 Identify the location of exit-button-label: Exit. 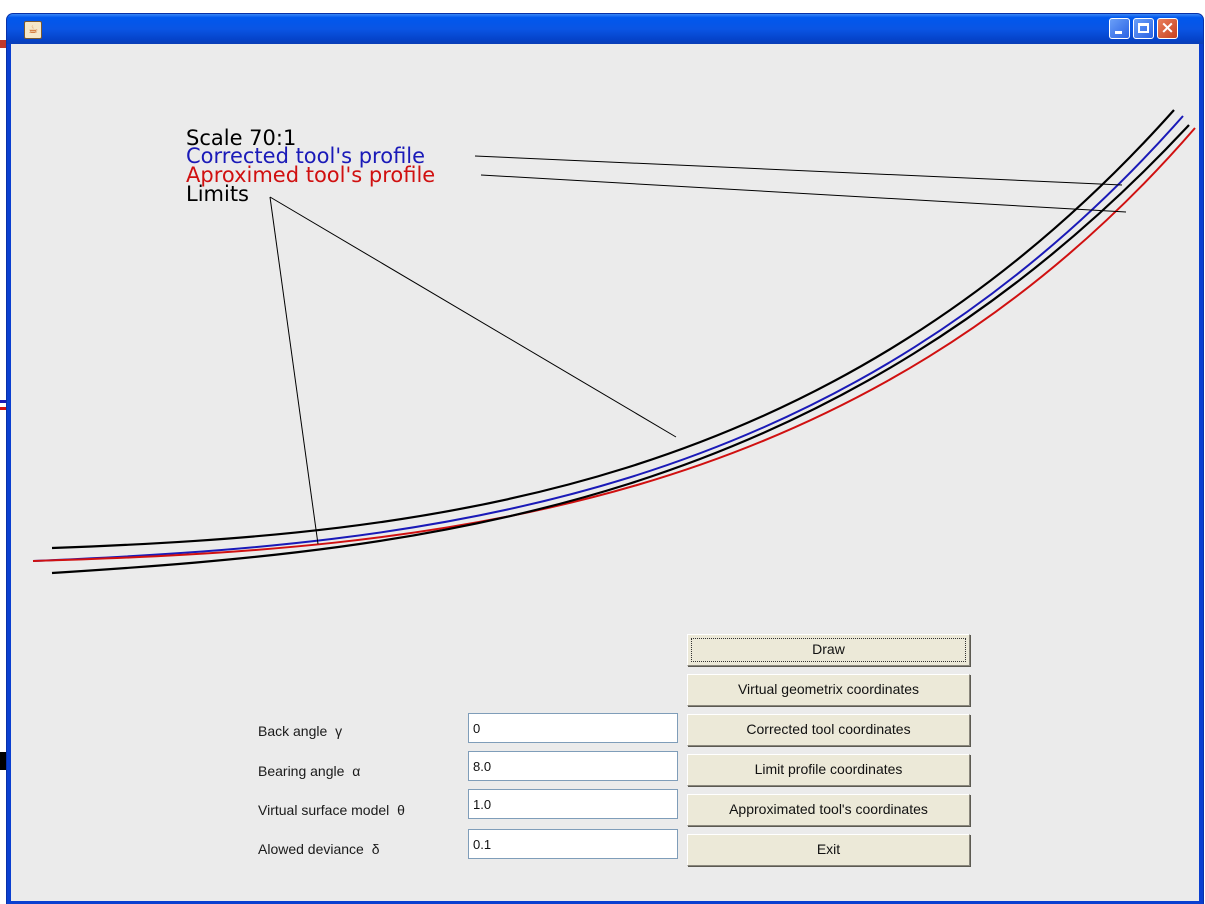
(828, 849).